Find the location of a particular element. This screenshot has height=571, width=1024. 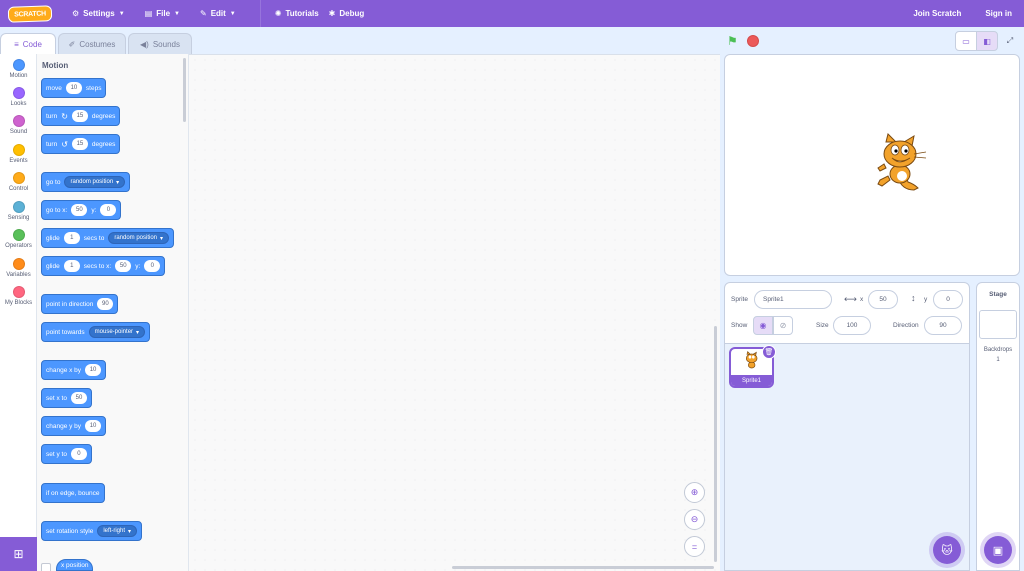

zoom-in-icon: ⊕ is located at coordinates (694, 492).